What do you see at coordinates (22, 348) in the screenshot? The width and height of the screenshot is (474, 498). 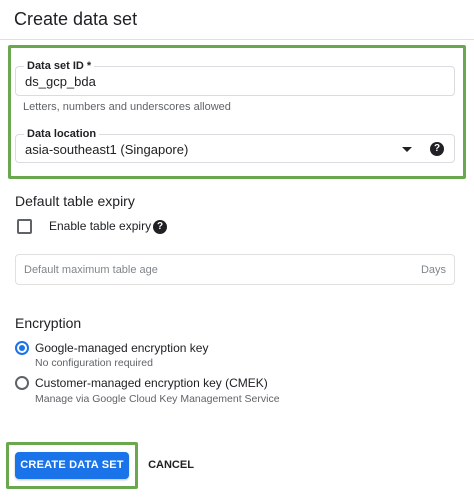 I see `google-managed-key-radio` at bounding box center [22, 348].